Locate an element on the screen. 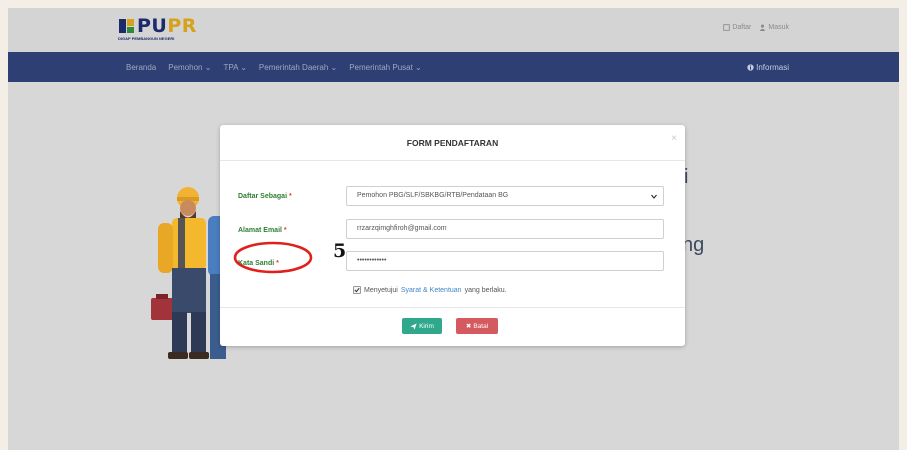  top-links: Daftar Masuk is located at coordinates (756, 27).